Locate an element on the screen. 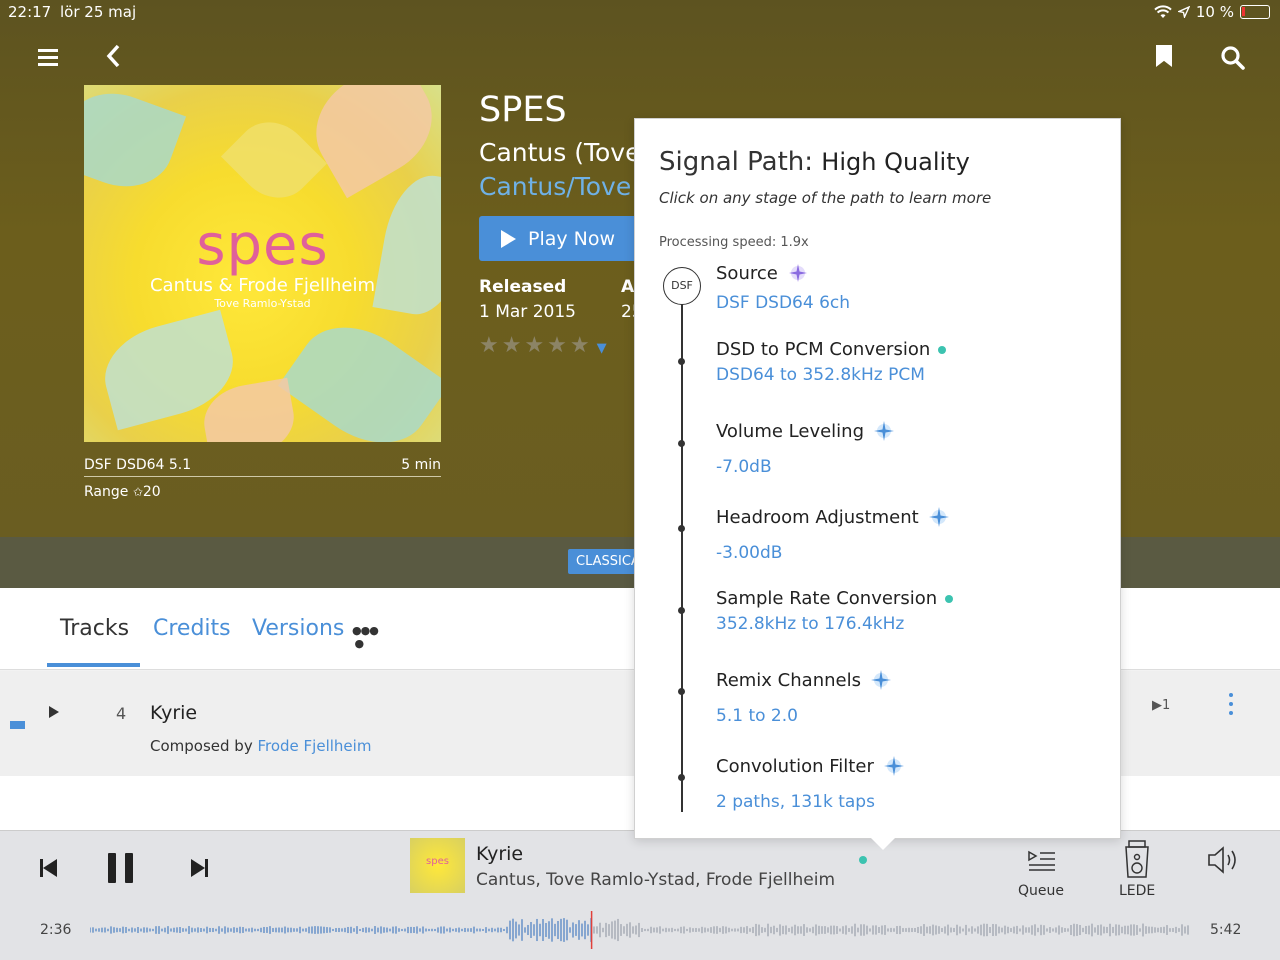 This screenshot has width=1280, height=960. rating-dropdown-icon: ▼ is located at coordinates (603, 348).